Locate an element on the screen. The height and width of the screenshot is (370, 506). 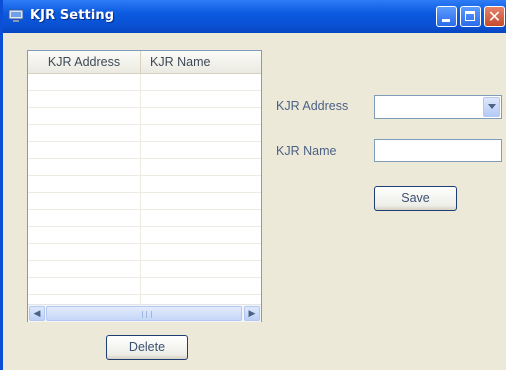
title-bar: KJR Setting ✕ is located at coordinates (254, 16).